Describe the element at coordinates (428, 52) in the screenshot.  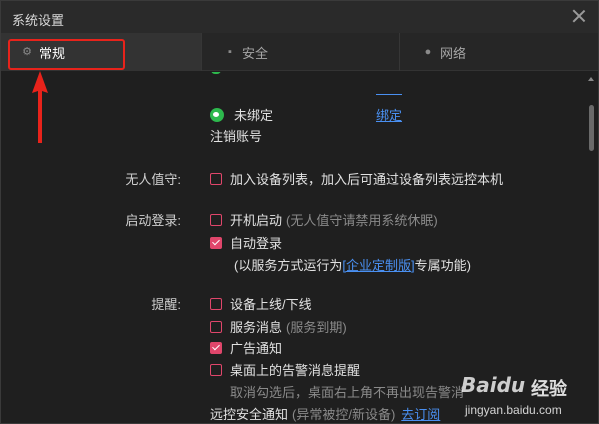
I see `network-icon: ●` at that location.